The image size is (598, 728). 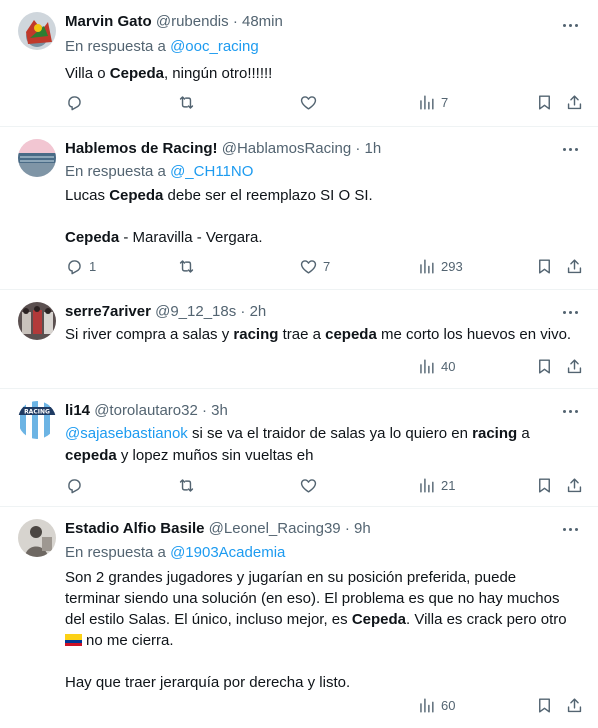 What do you see at coordinates (302, 334) in the screenshot?
I see `text-segment: trae a` at bounding box center [302, 334].